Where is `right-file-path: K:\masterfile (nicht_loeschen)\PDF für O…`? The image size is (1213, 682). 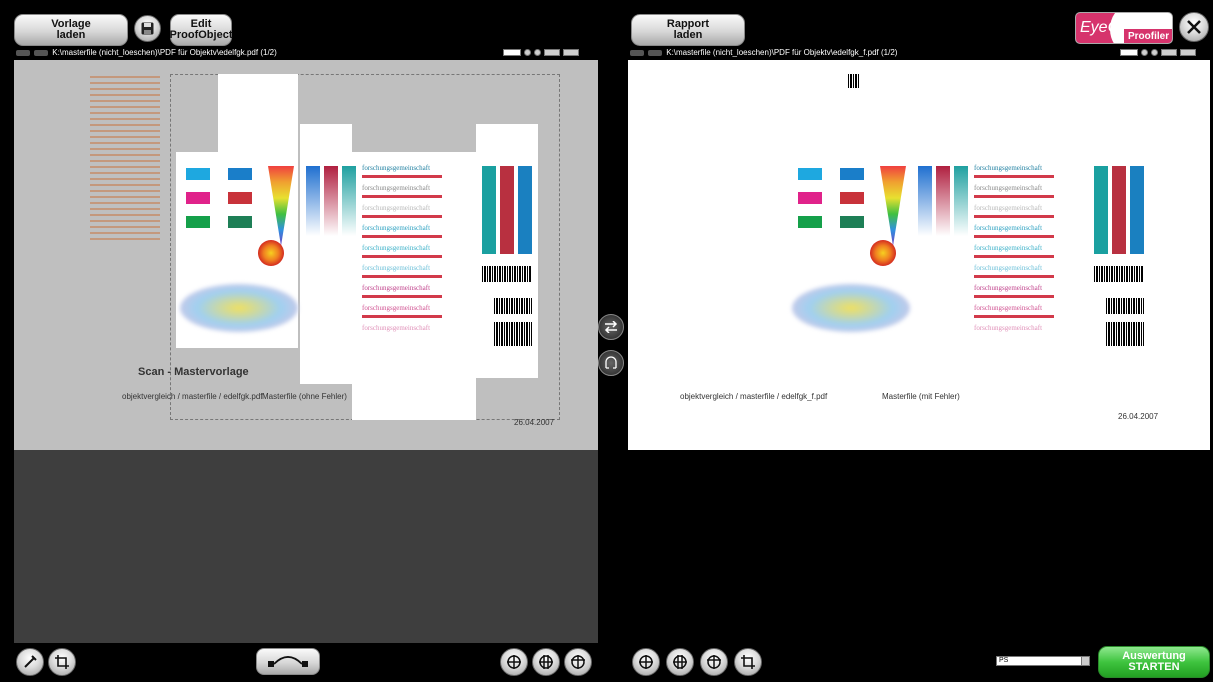
right-file-path: K:\masterfile (nicht_loeschen)\PDF für O… is located at coordinates (782, 52).